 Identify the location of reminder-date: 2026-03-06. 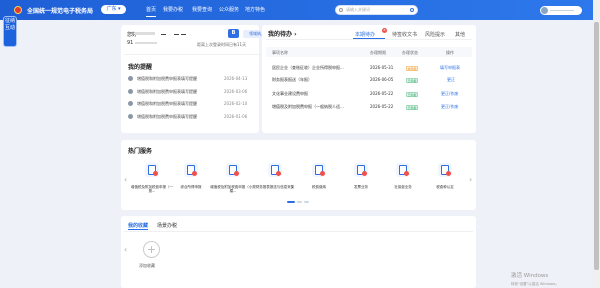
(236, 91).